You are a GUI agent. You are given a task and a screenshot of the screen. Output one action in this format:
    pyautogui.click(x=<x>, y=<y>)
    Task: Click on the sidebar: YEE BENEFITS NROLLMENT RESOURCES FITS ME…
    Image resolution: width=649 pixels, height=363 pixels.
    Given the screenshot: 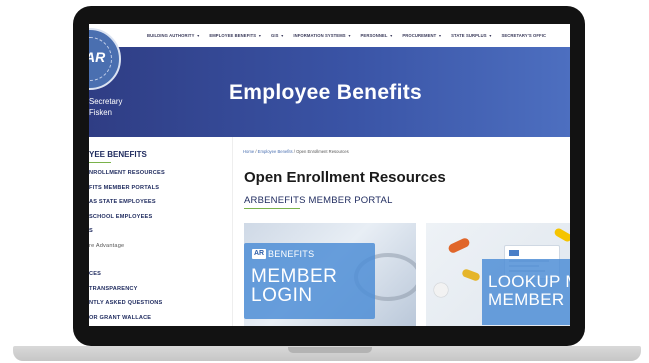 What is the action you would take?
    pyautogui.click(x=160, y=231)
    